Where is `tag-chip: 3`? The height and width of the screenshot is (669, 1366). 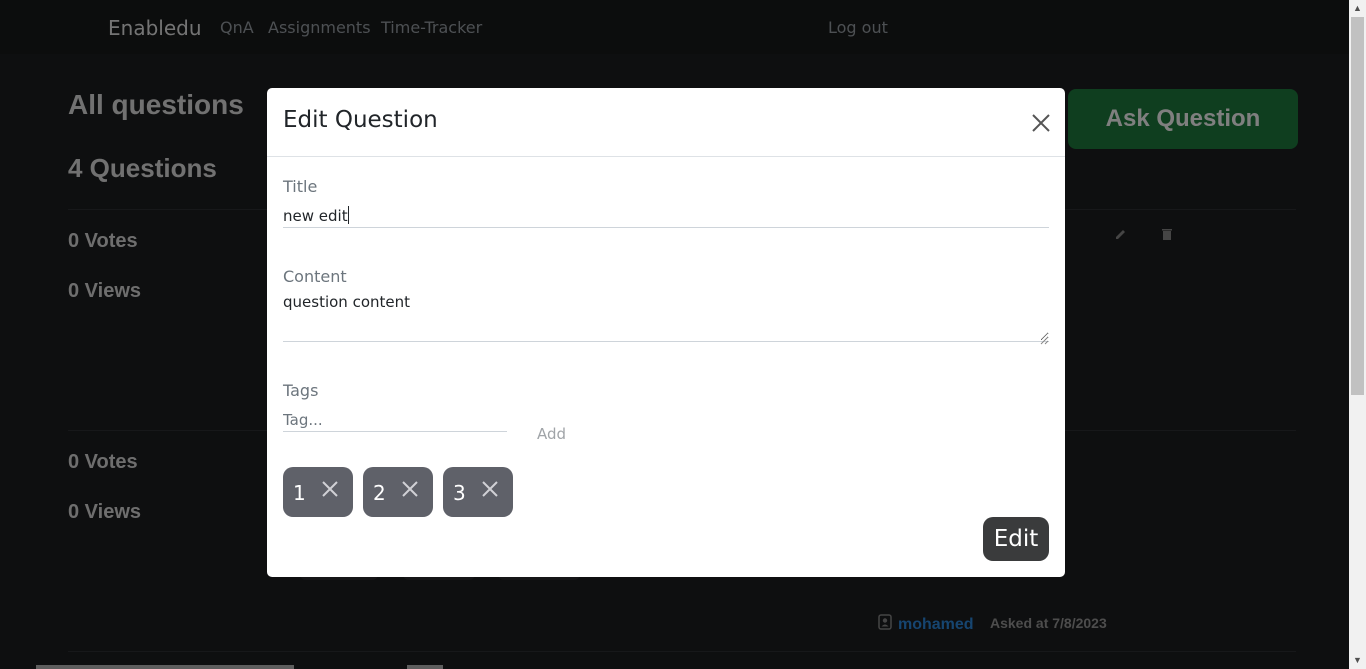 tag-chip: 3 is located at coordinates (478, 492).